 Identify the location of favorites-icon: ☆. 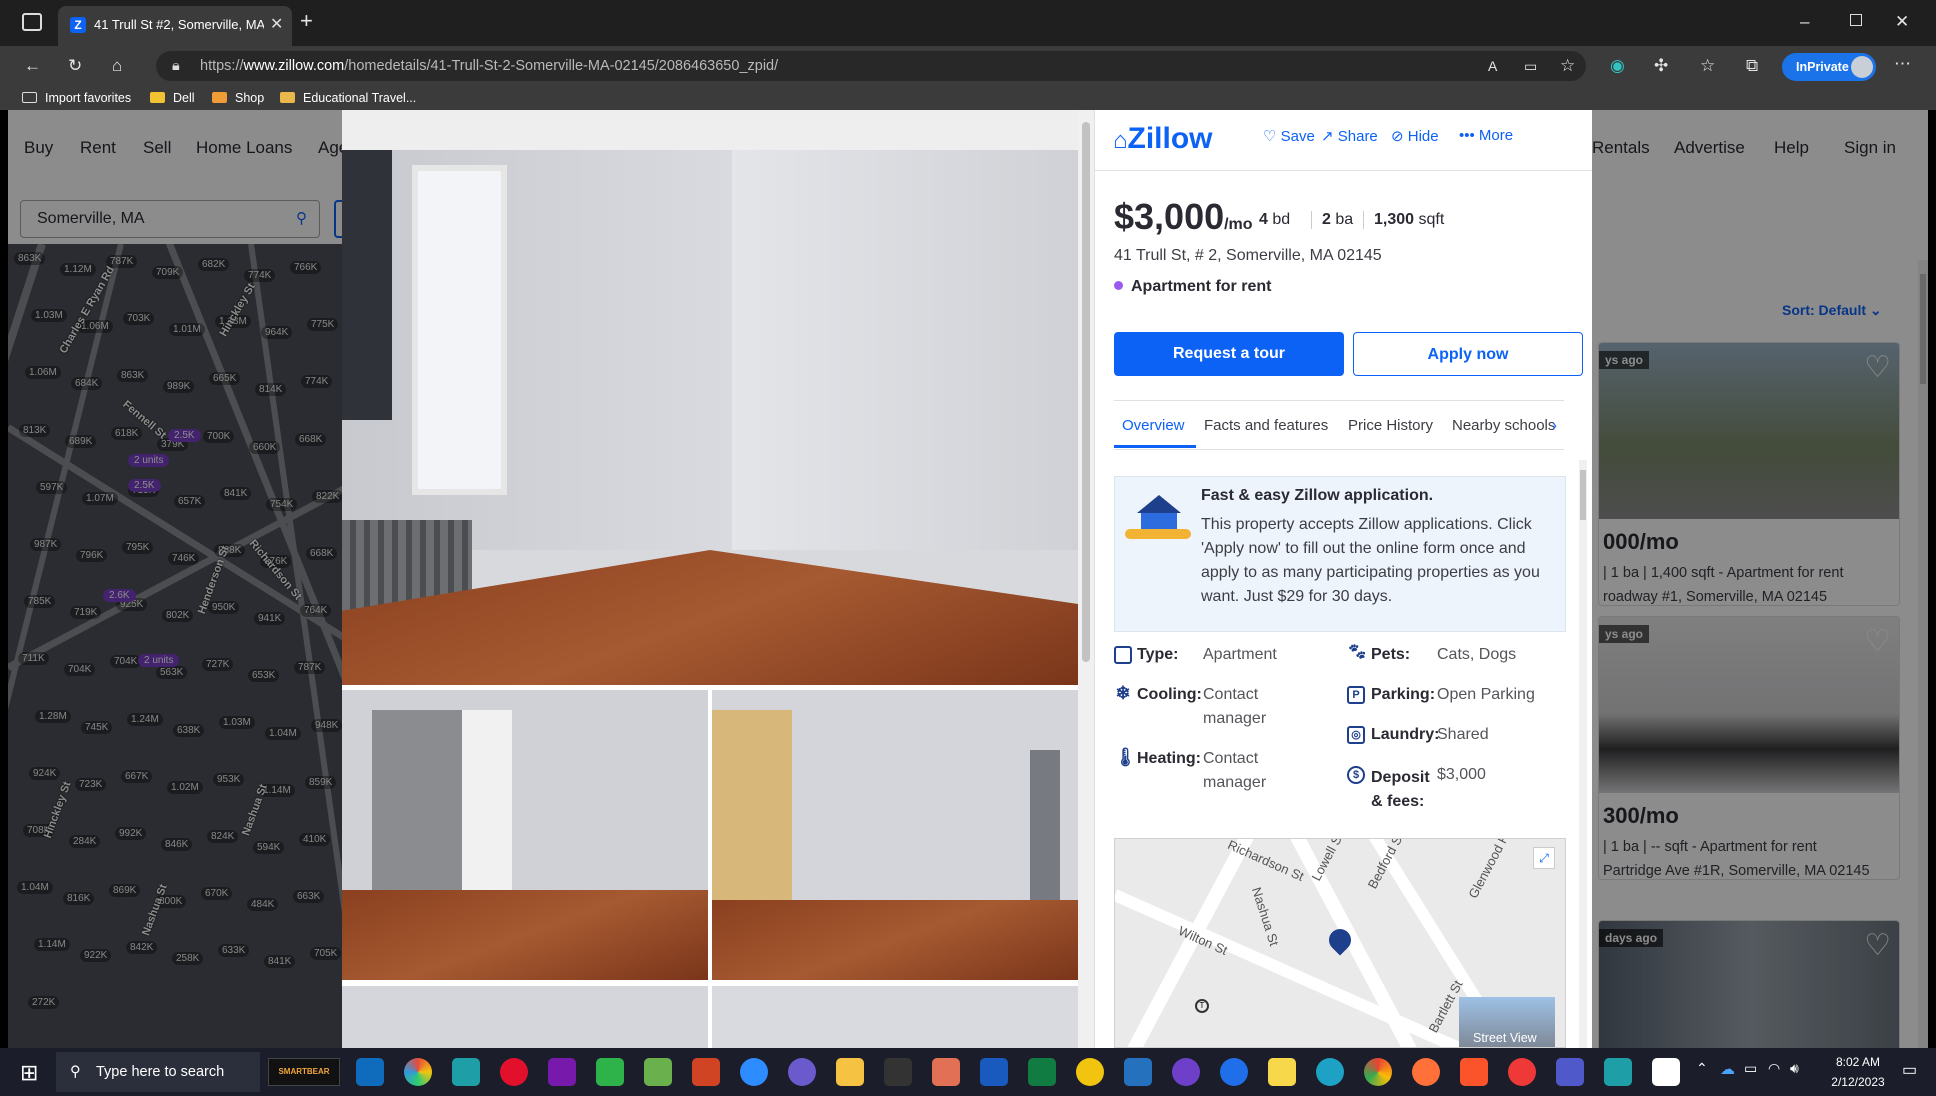
(1707, 66).